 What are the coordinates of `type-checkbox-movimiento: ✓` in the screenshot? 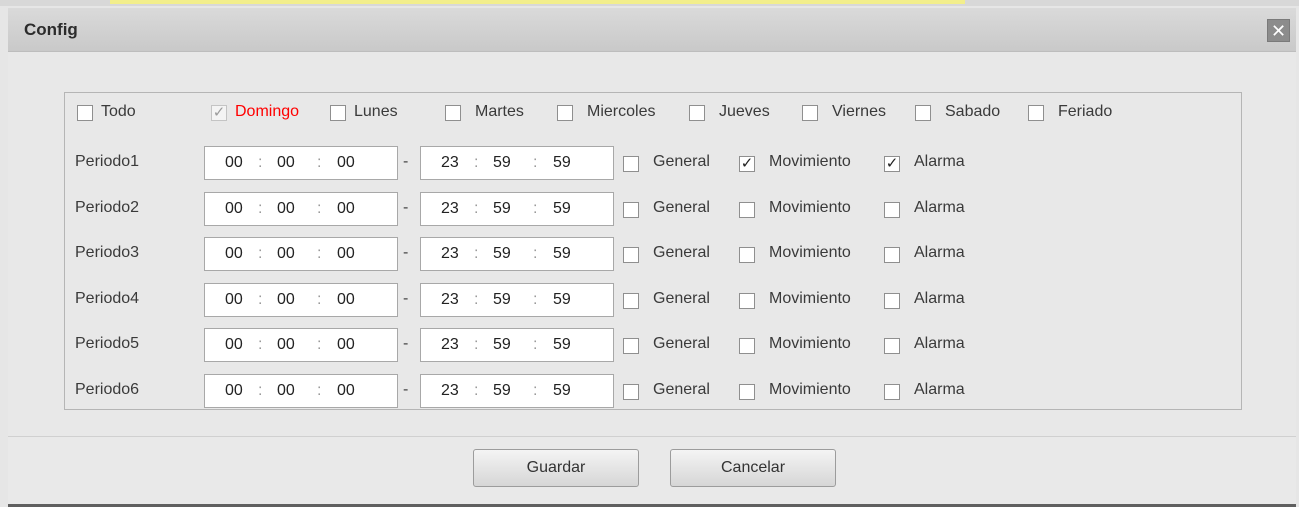 It's located at (747, 164).